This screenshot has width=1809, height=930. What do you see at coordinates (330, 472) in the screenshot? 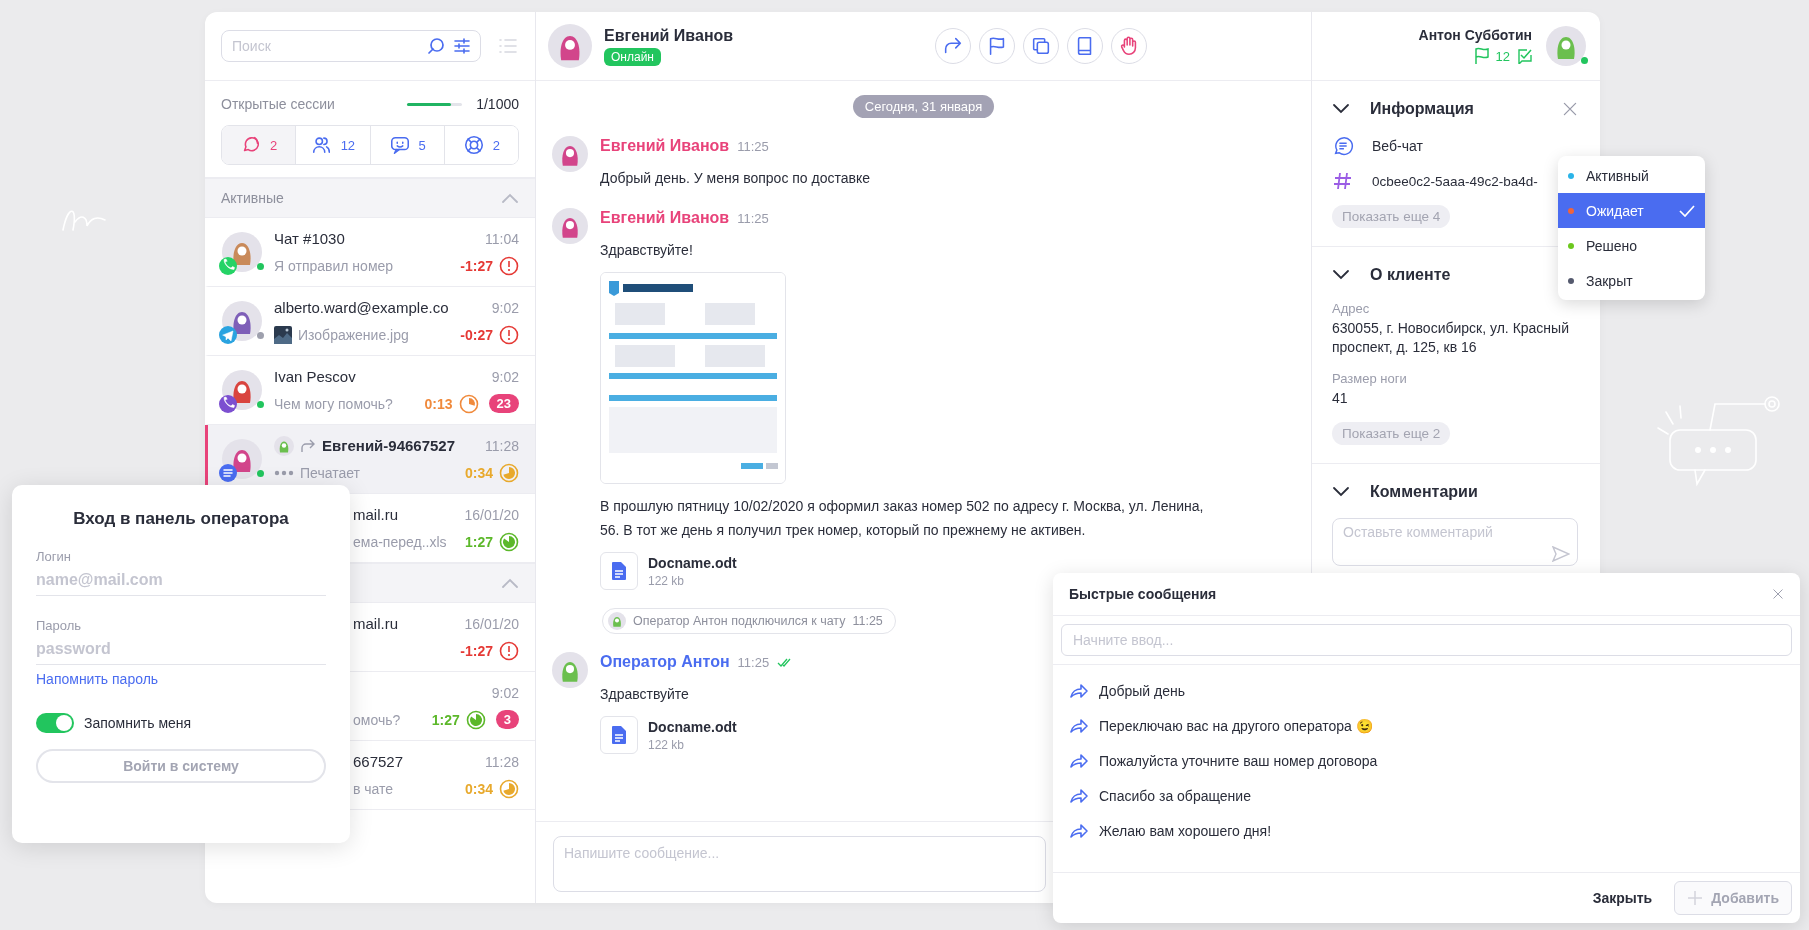
I see `chat-preview: Печатает` at bounding box center [330, 472].